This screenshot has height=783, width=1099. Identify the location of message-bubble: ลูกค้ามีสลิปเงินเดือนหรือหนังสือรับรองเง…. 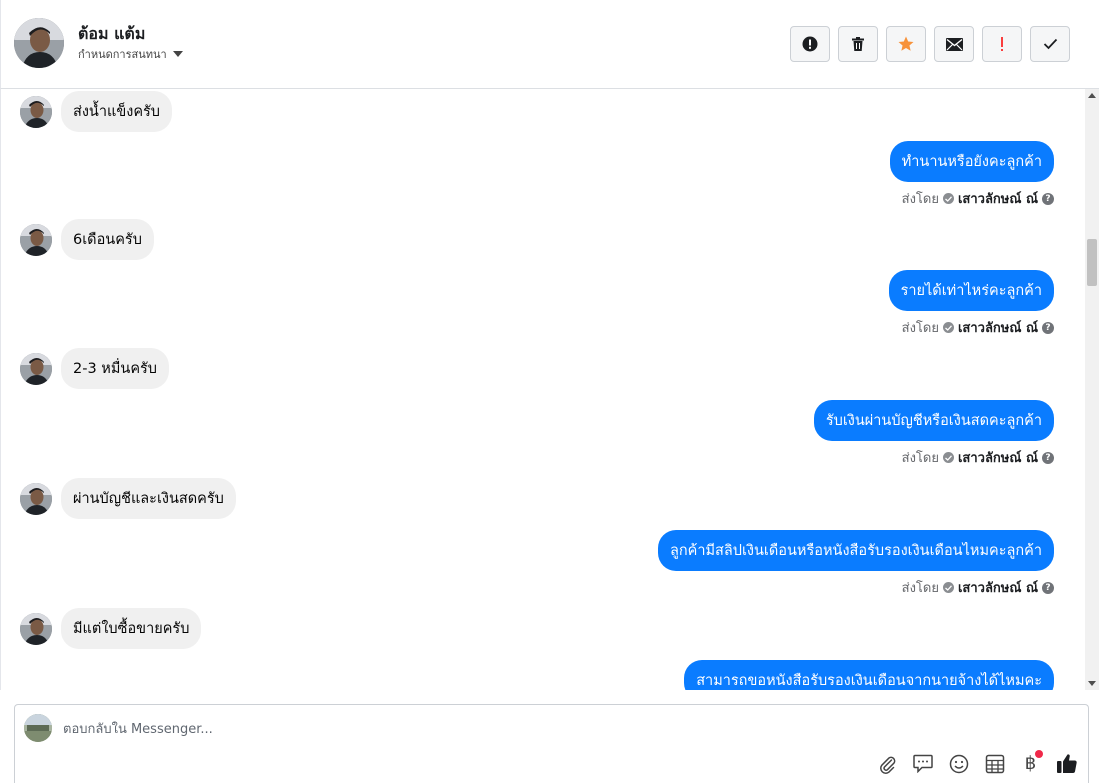
(855, 550).